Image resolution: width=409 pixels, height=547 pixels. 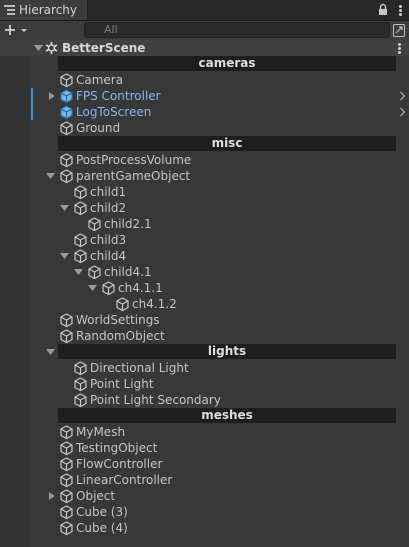 I want to click on separator-label: lights, so click(x=227, y=351).